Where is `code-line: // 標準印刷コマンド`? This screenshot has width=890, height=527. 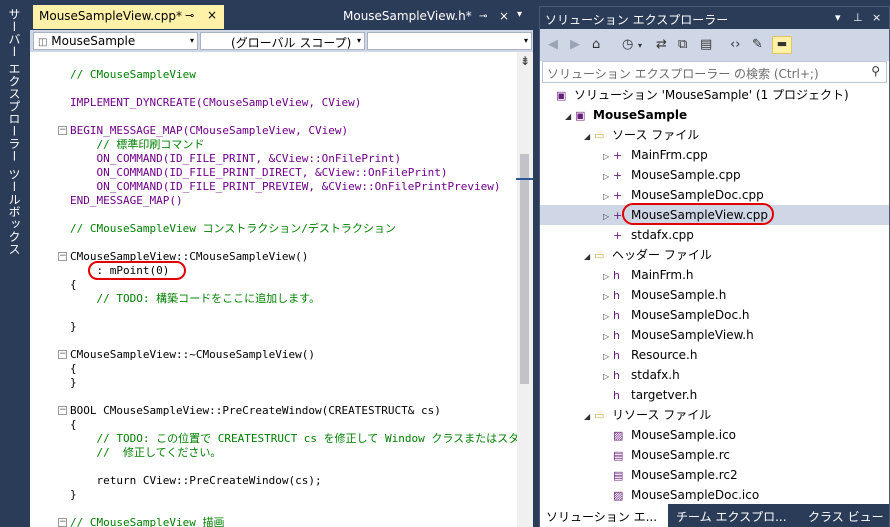
code-line: // 標準印刷コマンド is located at coordinates (137, 145).